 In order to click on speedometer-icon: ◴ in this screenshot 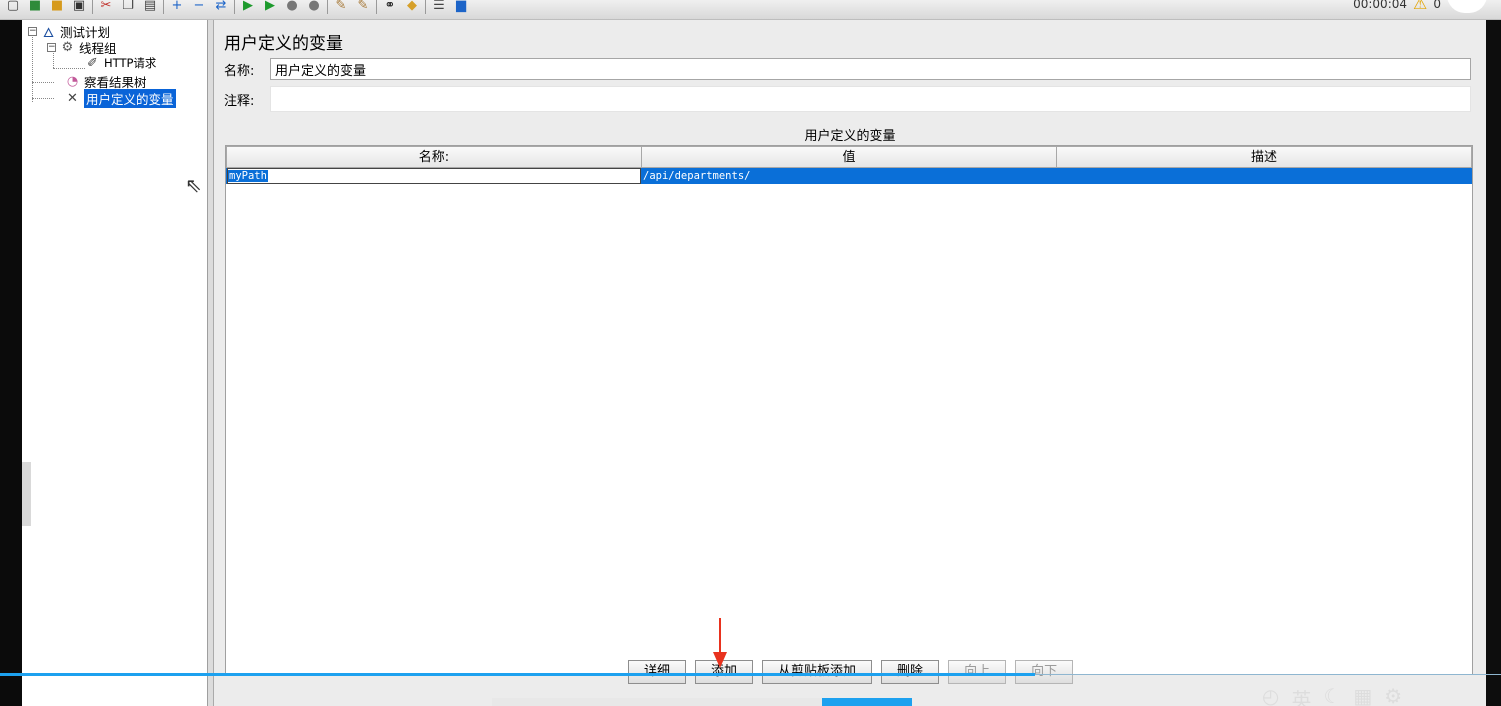, I will do `click(1270, 695)`.